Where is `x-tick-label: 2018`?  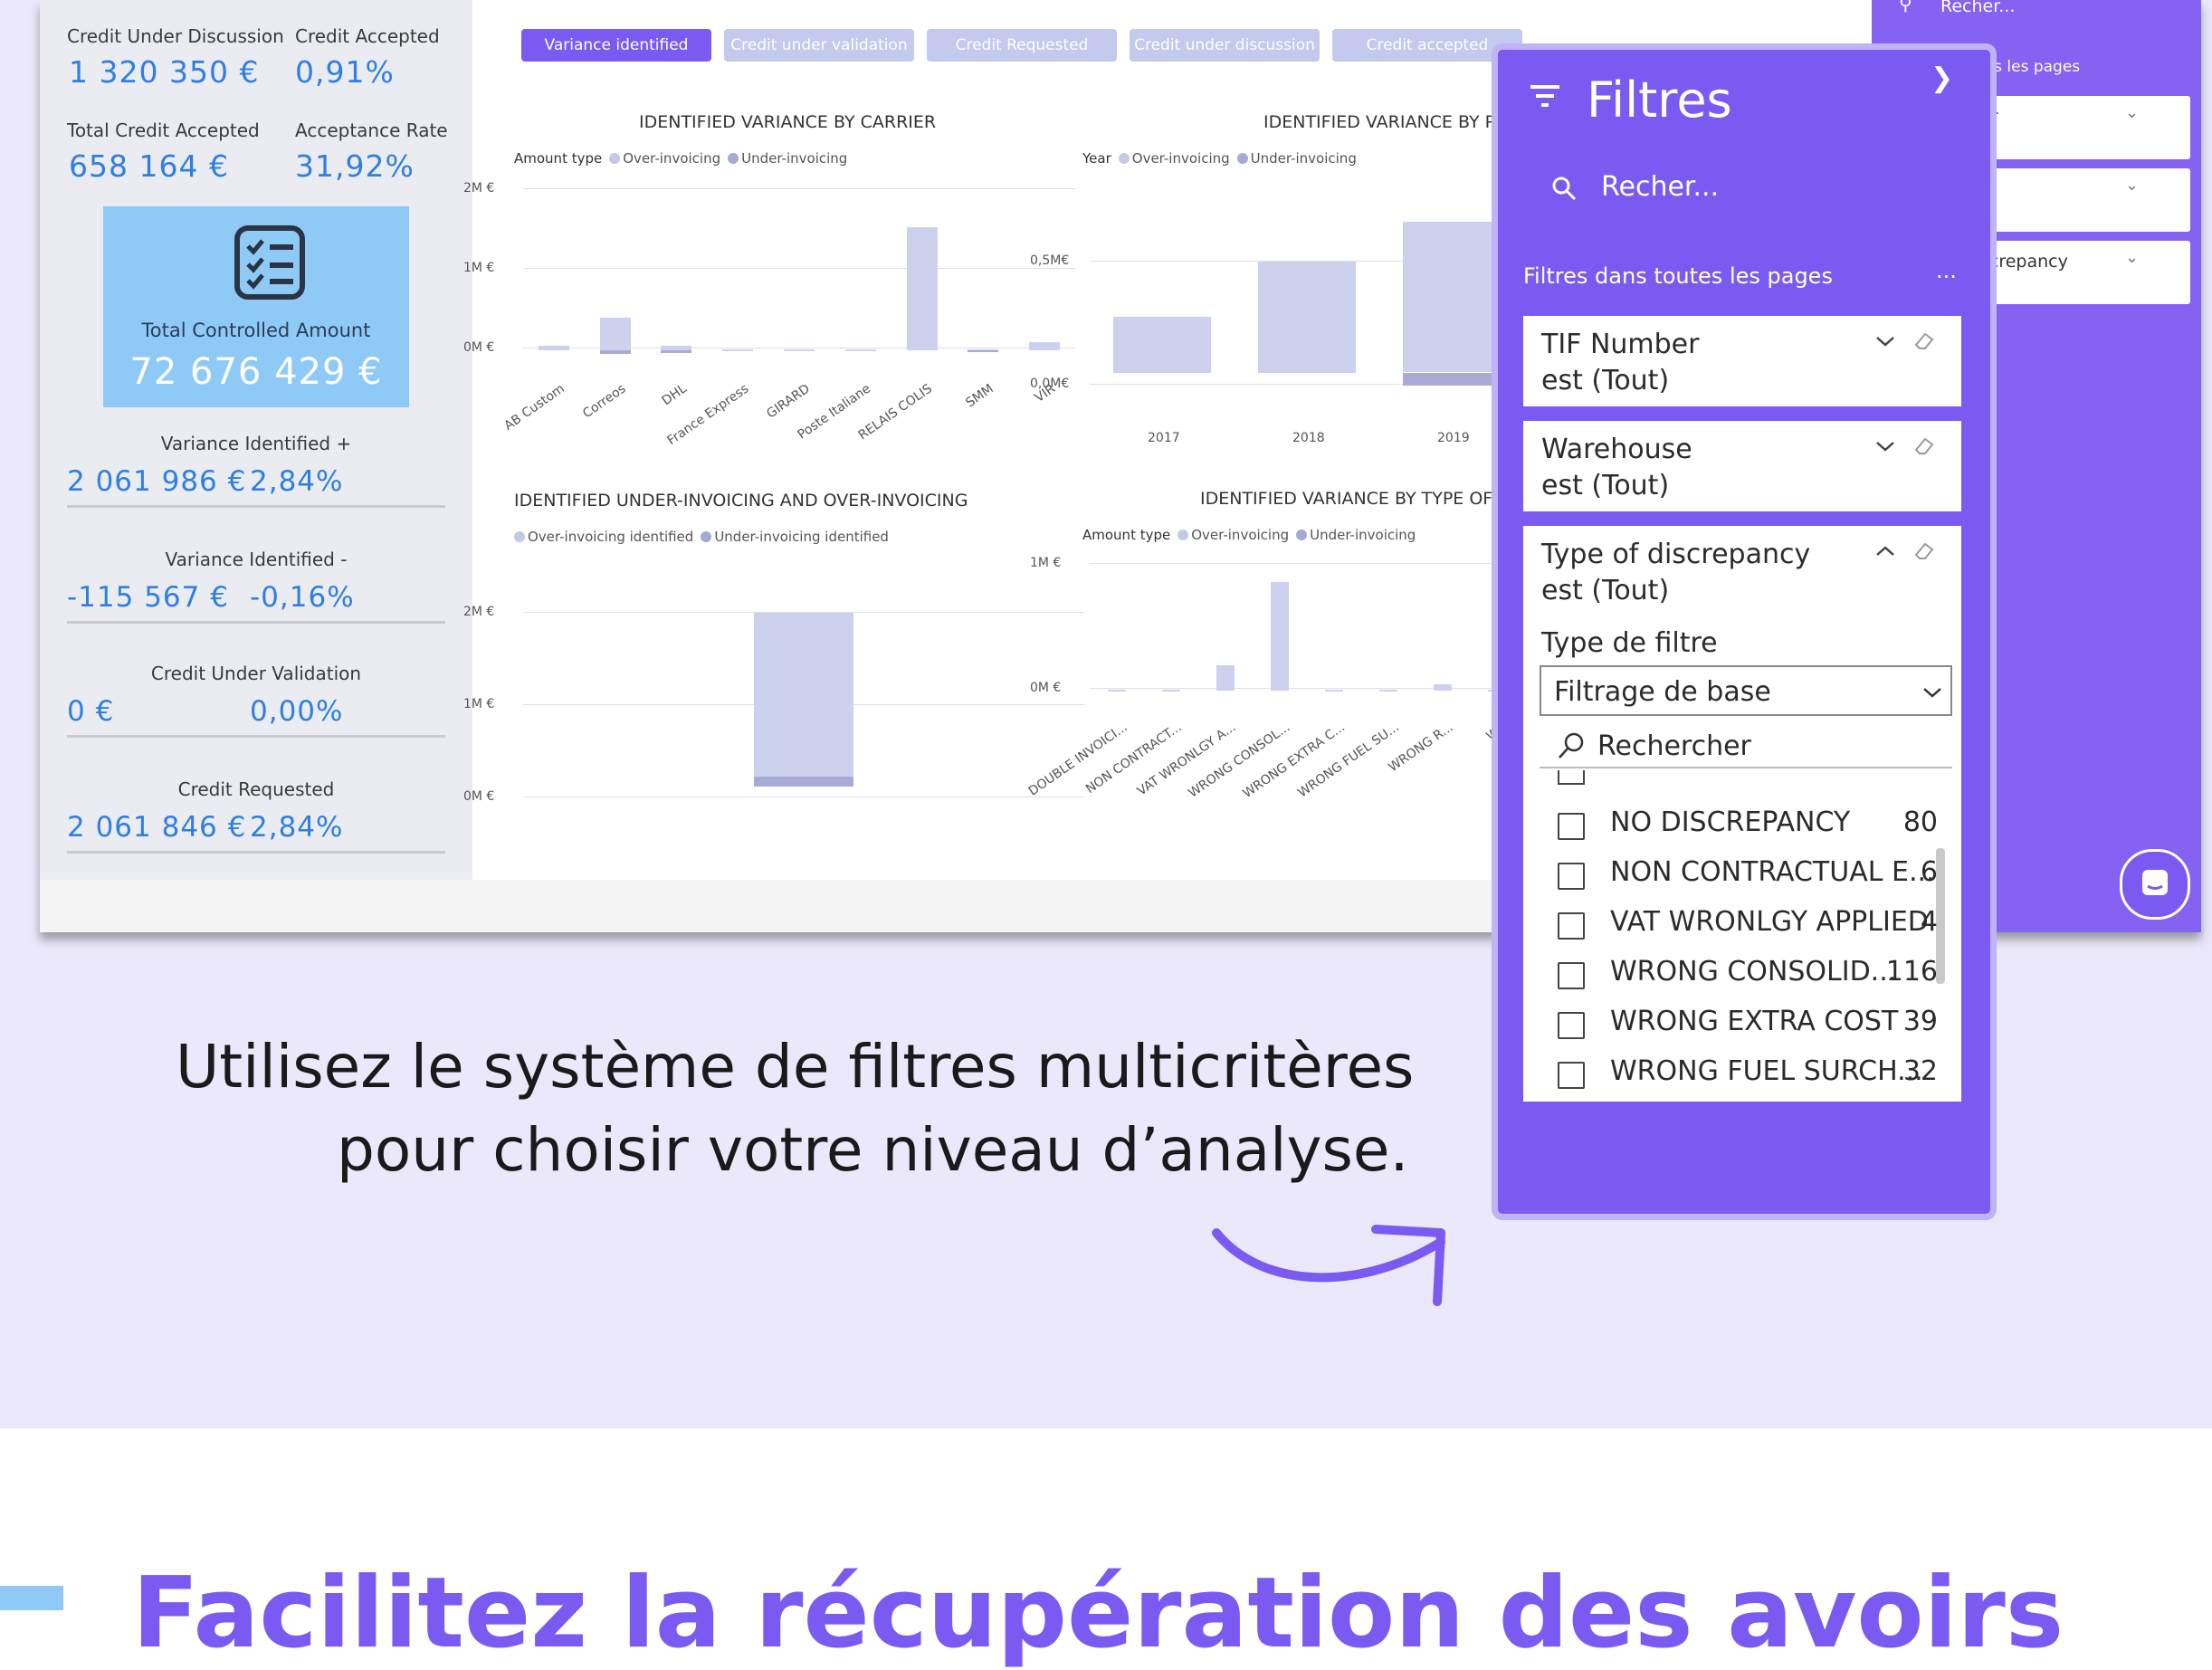 x-tick-label: 2018 is located at coordinates (1308, 438).